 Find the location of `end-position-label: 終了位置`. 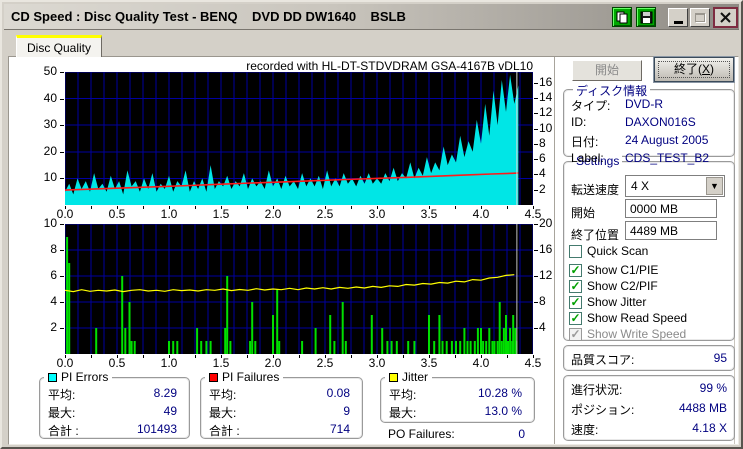

end-position-label: 終了位置 is located at coordinates (595, 235).